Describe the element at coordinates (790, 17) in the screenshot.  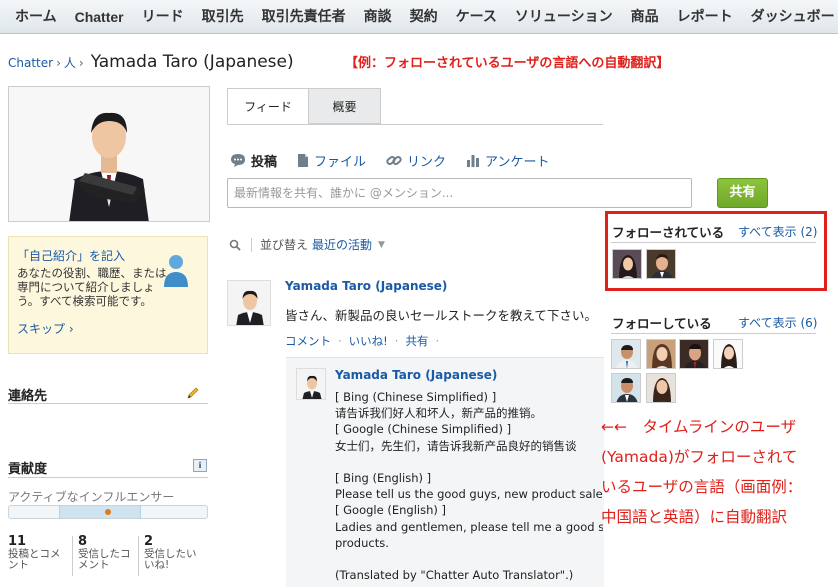
I see `nav-dashboards: ダッシュボード` at that location.